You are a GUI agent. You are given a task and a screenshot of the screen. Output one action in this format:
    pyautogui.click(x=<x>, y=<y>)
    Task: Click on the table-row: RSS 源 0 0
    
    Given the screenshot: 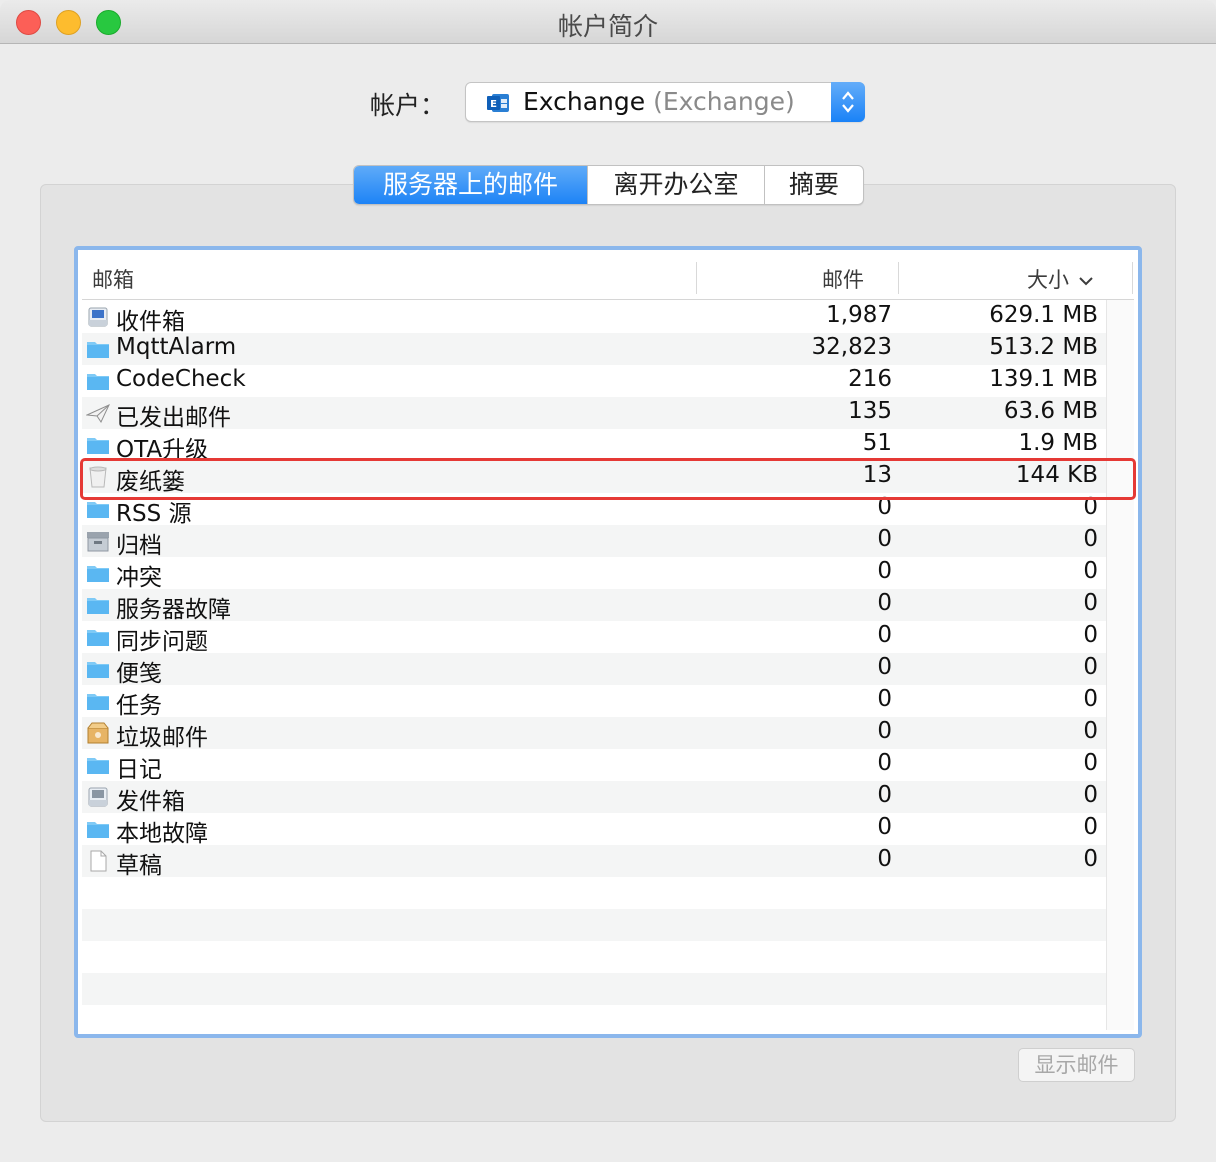 What is the action you would take?
    pyautogui.click(x=594, y=510)
    